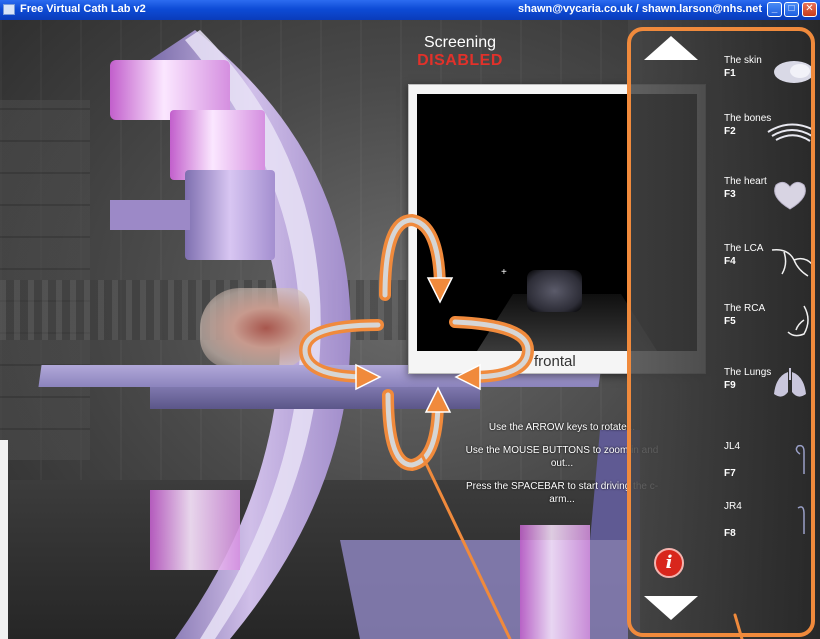  I want to click on minimize-button: _, so click(774, 9).